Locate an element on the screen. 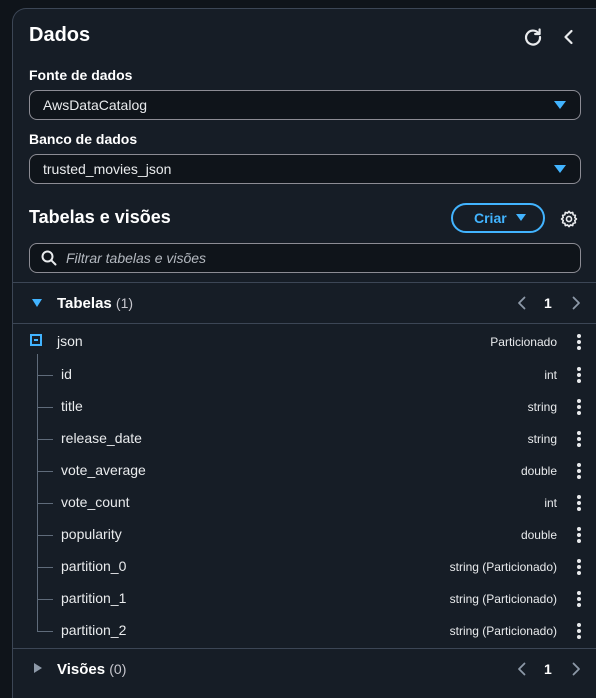 Image resolution: width=596 pixels, height=698 pixels. views-page-number: 1 is located at coordinates (548, 669).